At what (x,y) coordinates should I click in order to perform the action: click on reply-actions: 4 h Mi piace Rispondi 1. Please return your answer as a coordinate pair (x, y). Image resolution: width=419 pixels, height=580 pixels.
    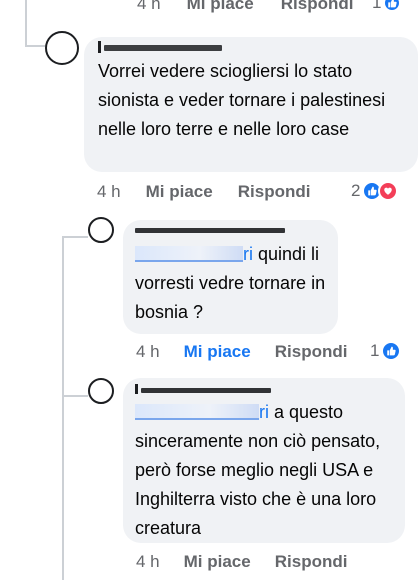
    Looking at the image, I should click on (276, 352).